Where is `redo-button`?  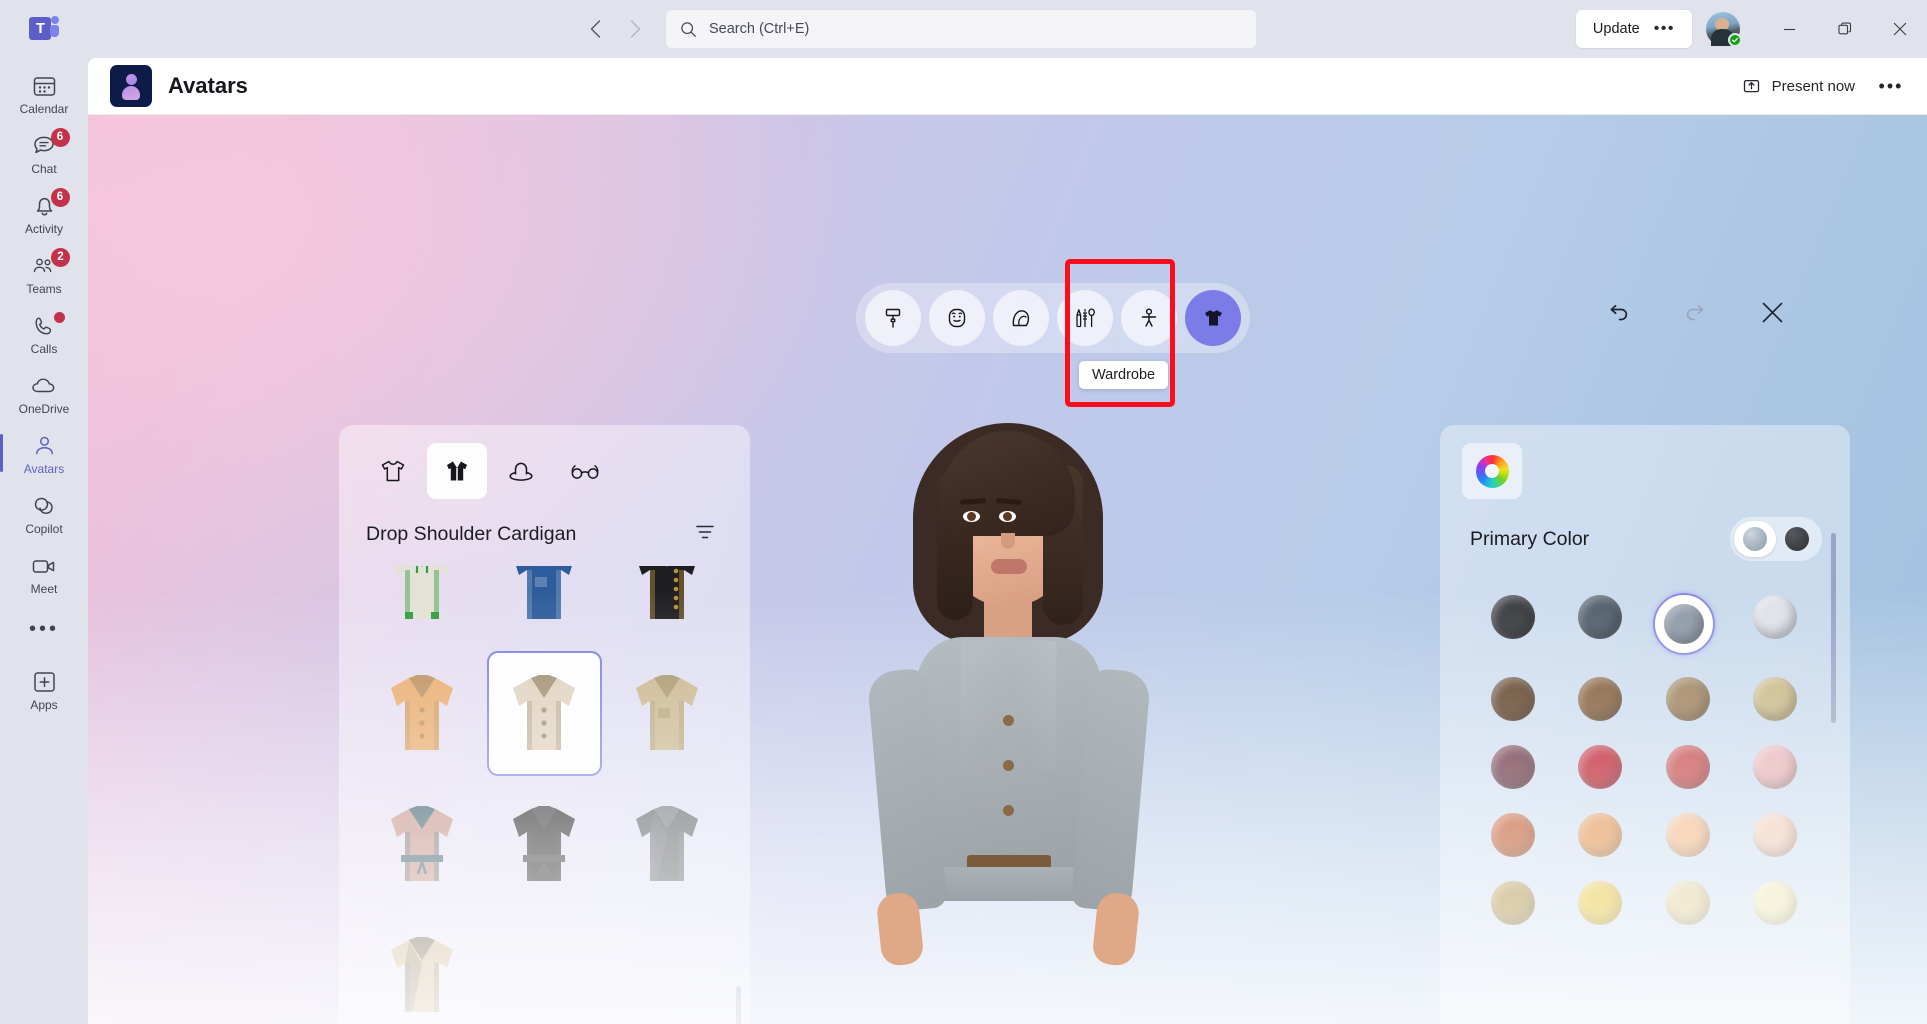
redo-button is located at coordinates (1696, 316).